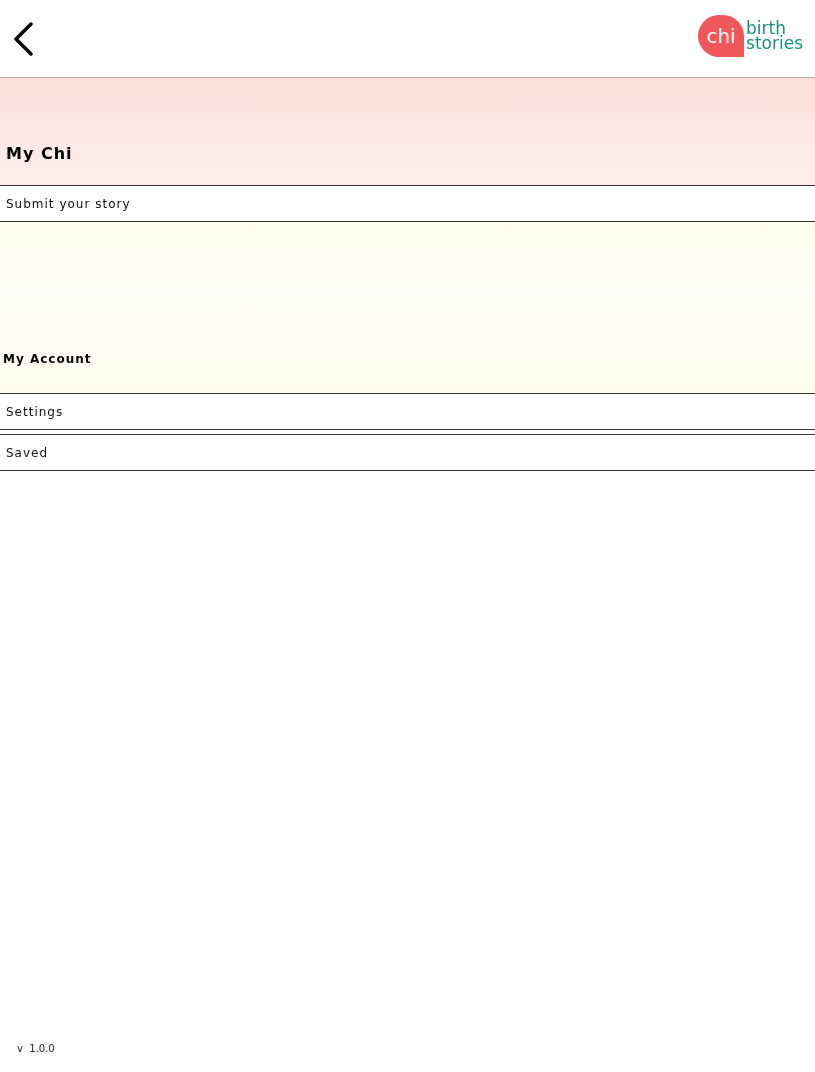 The width and height of the screenshot is (815, 1072). Describe the element at coordinates (407, 452) in the screenshot. I see `menu-item: Saved` at that location.